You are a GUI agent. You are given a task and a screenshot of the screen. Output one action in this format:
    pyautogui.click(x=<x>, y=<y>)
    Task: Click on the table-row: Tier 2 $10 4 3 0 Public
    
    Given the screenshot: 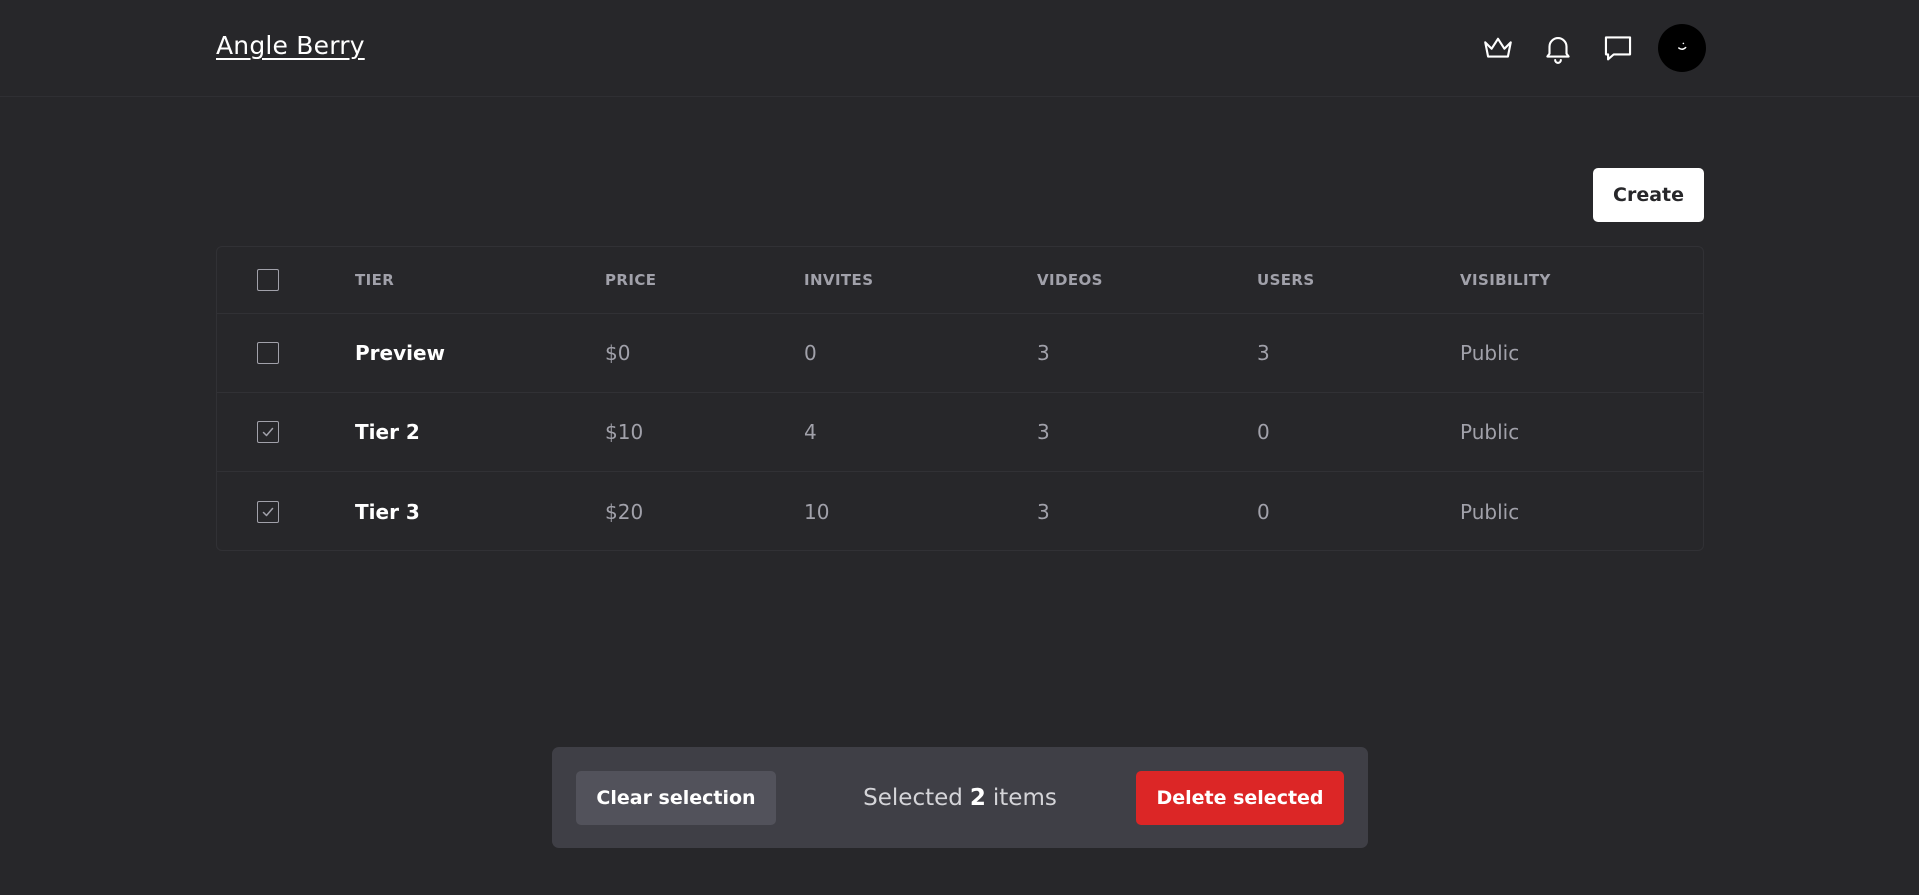 What is the action you would take?
    pyautogui.click(x=960, y=432)
    